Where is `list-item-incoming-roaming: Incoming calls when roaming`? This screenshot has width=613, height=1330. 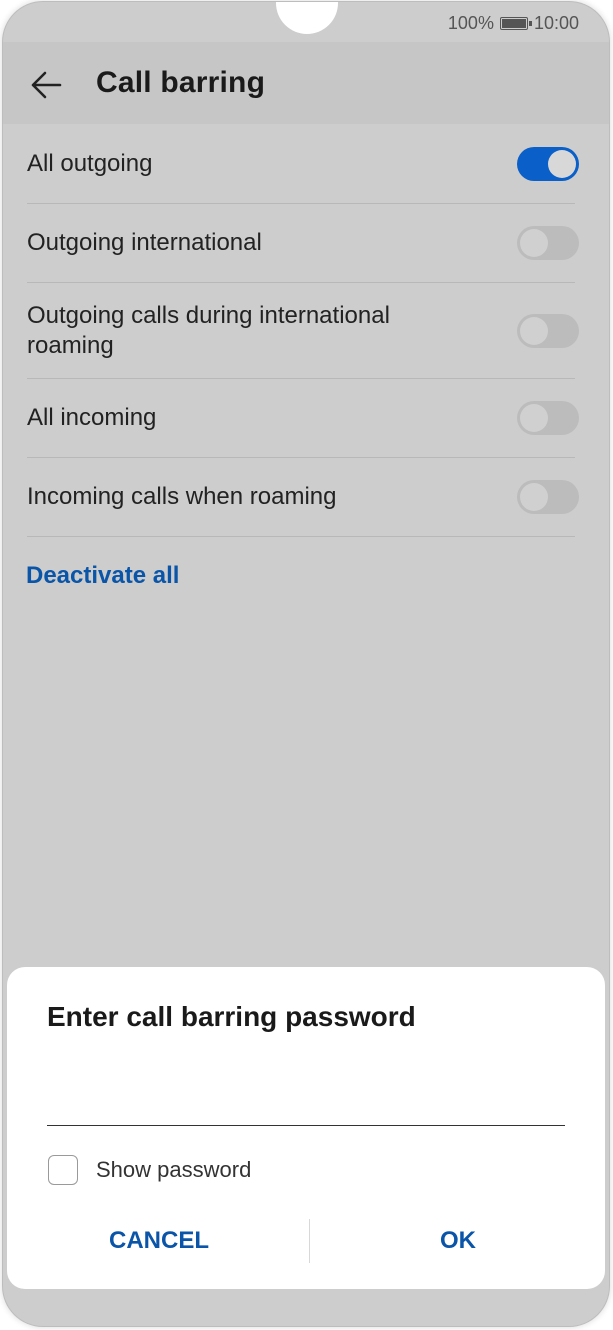 list-item-incoming-roaming: Incoming calls when roaming is located at coordinates (303, 497).